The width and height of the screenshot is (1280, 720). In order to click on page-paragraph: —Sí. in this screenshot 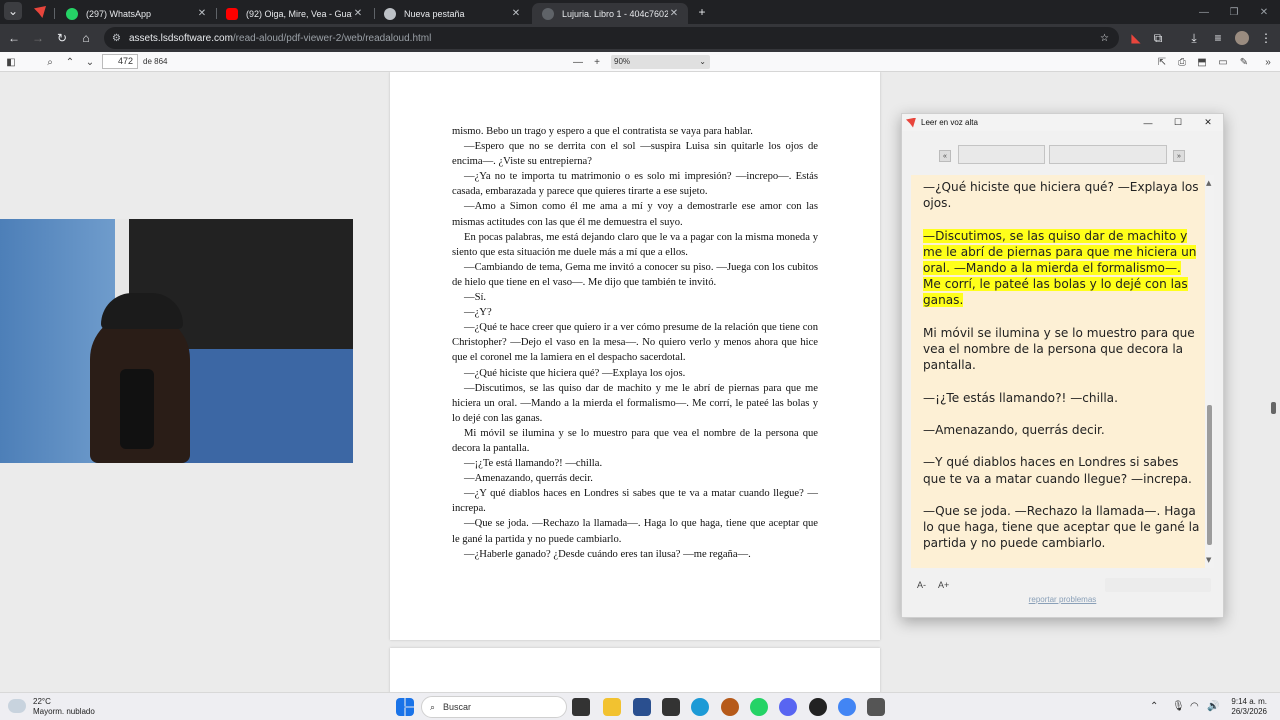, I will do `click(475, 298)`.